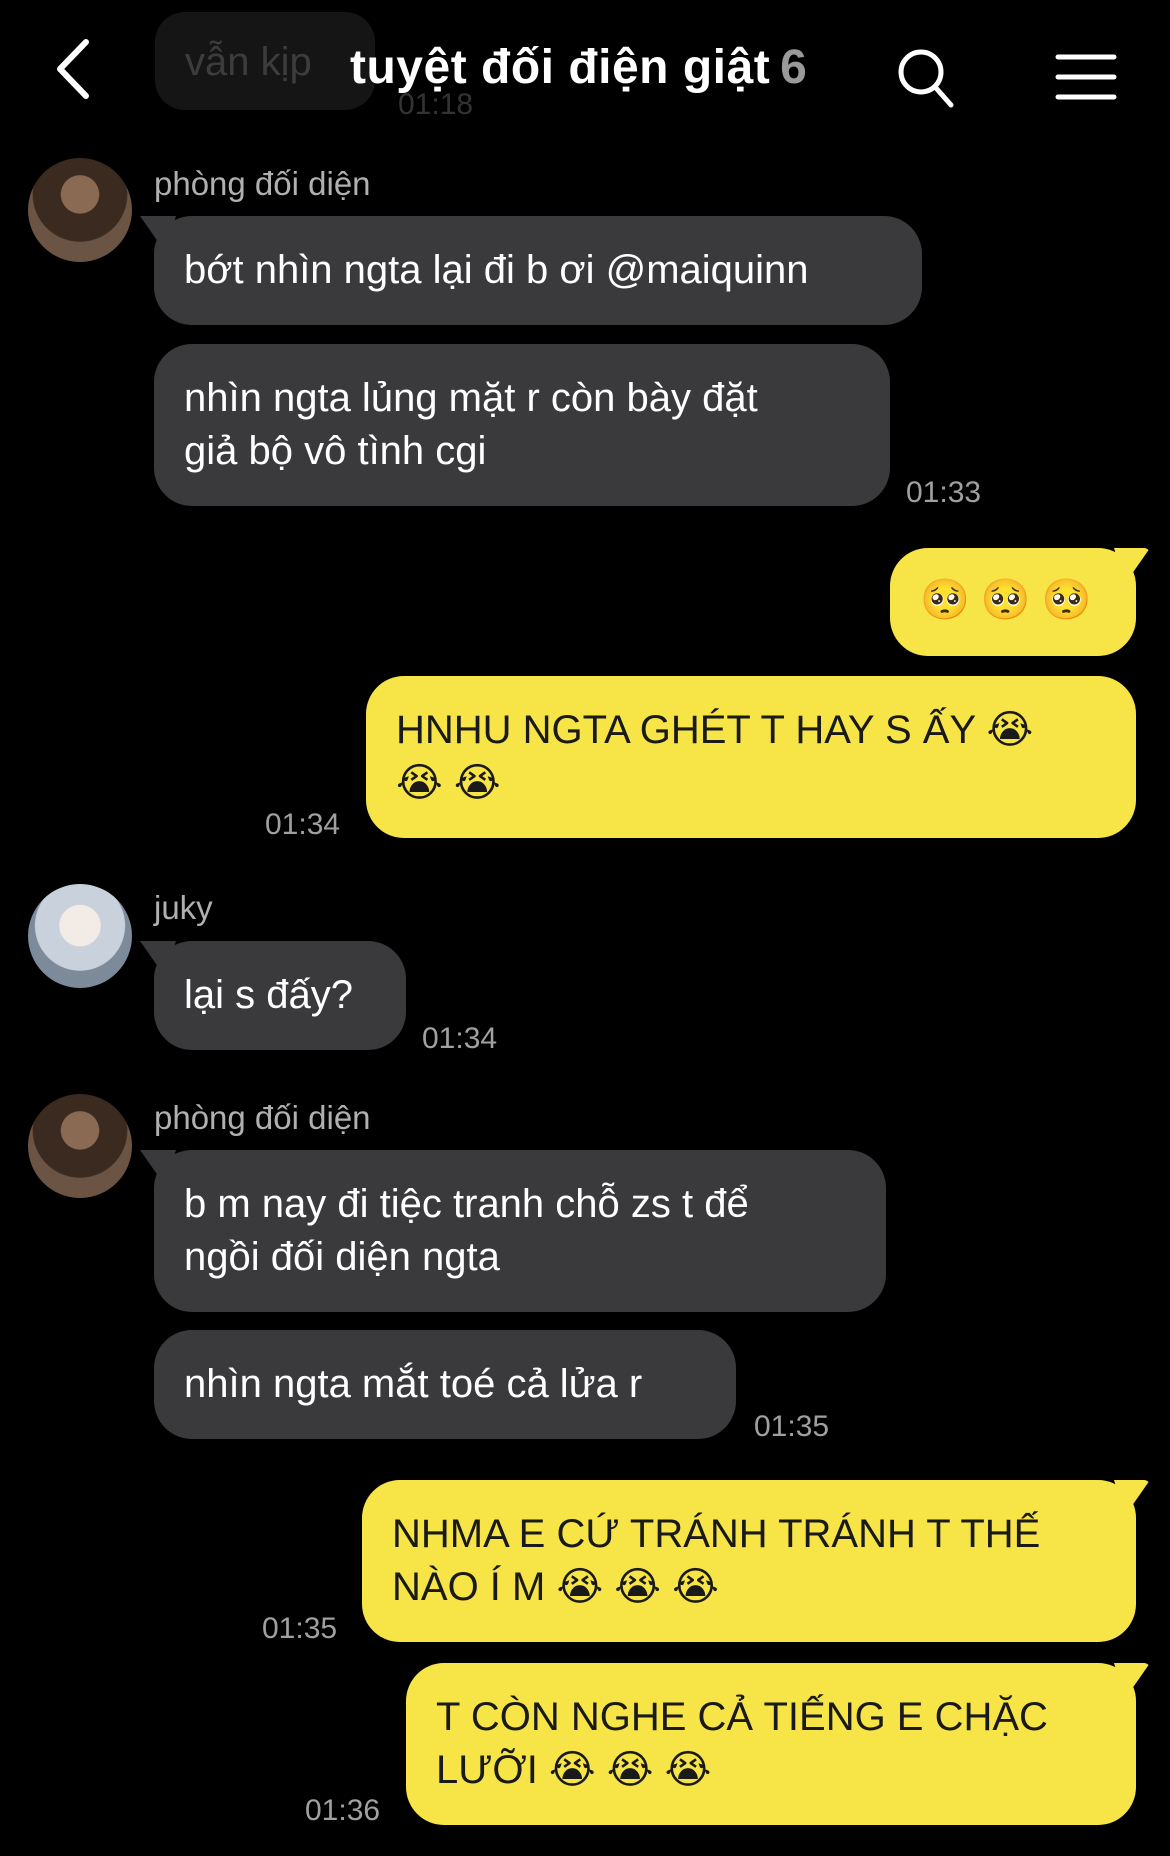 The width and height of the screenshot is (1170, 1856). What do you see at coordinates (268, 995) in the screenshot?
I see `message-text: lại s đấy?` at bounding box center [268, 995].